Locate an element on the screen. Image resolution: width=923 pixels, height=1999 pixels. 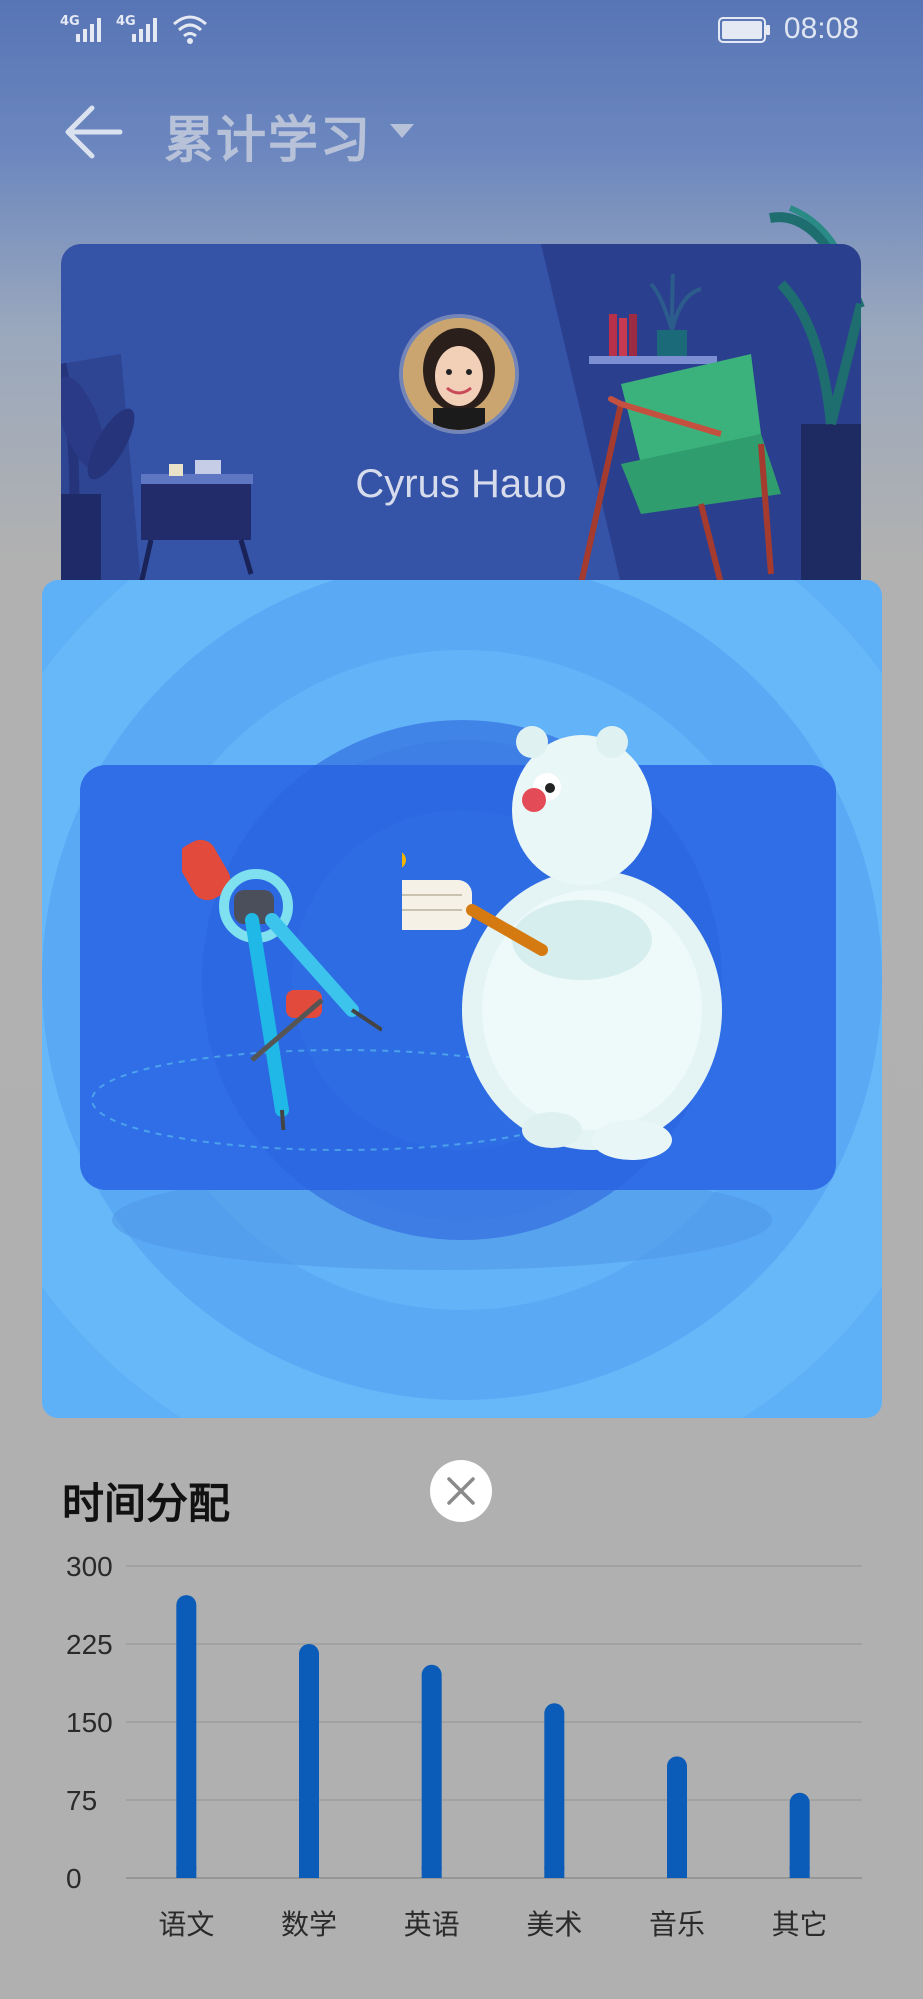
close-button is located at coordinates (461, 1491).